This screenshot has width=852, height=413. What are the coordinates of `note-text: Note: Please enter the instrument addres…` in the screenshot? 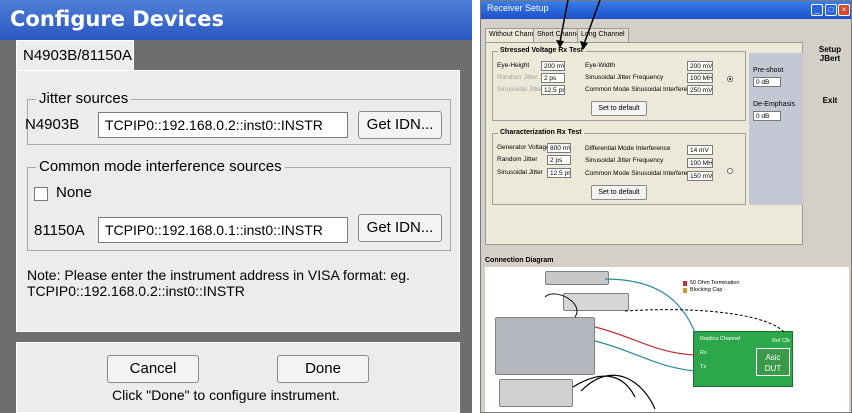 It's located at (218, 283).